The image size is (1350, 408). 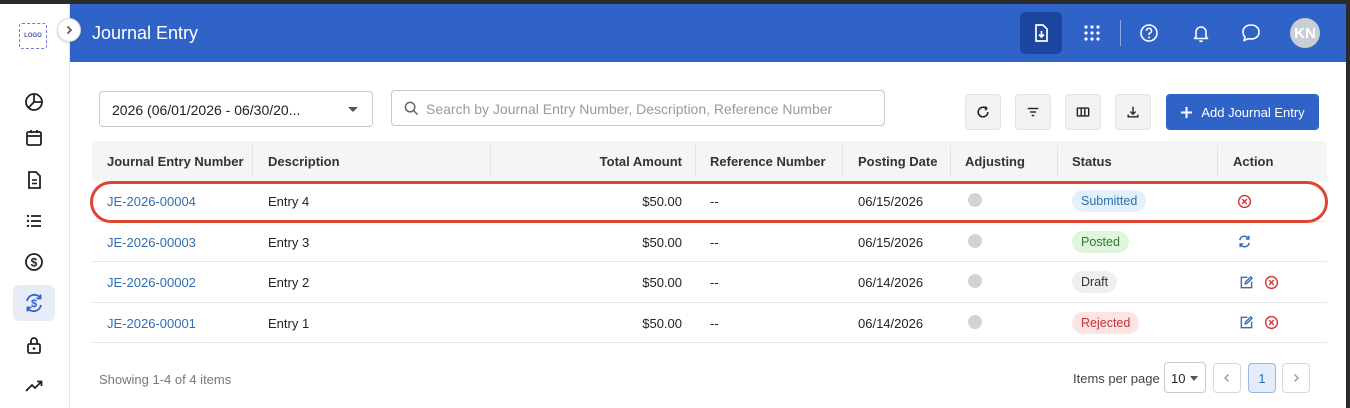 I want to click on sync-icon, so click(x=1244, y=241).